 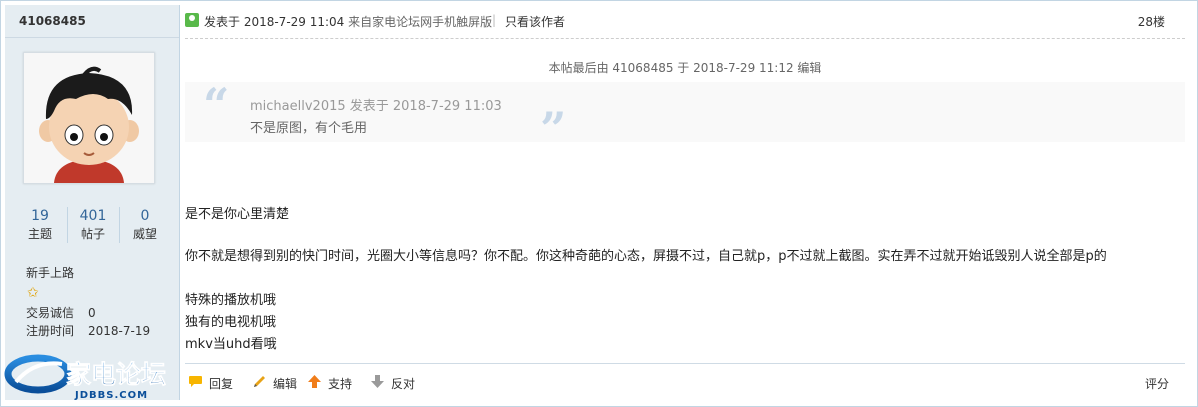 I want to click on author-username: 41068485, so click(x=52, y=21).